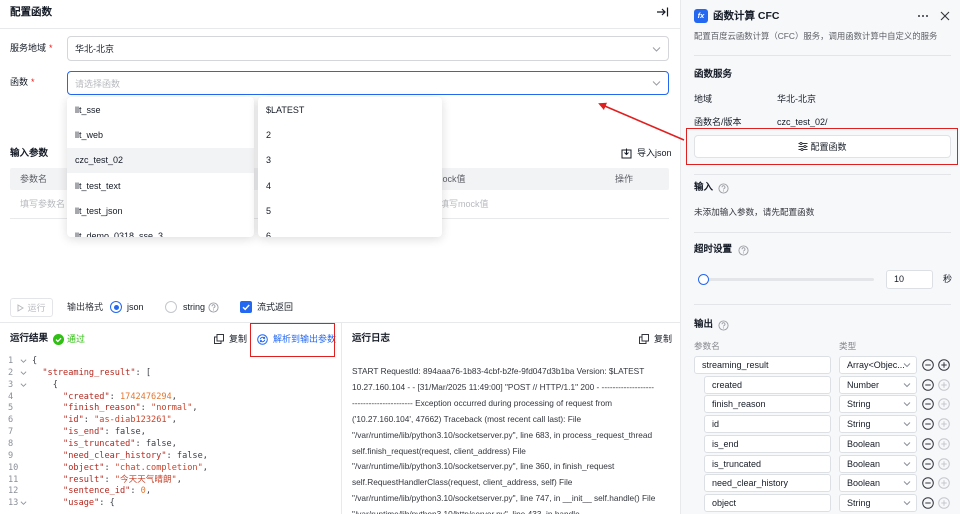 This screenshot has height=514, width=960. What do you see at coordinates (89, 503) in the screenshot?
I see `code-text: "usage": {` at bounding box center [89, 503].